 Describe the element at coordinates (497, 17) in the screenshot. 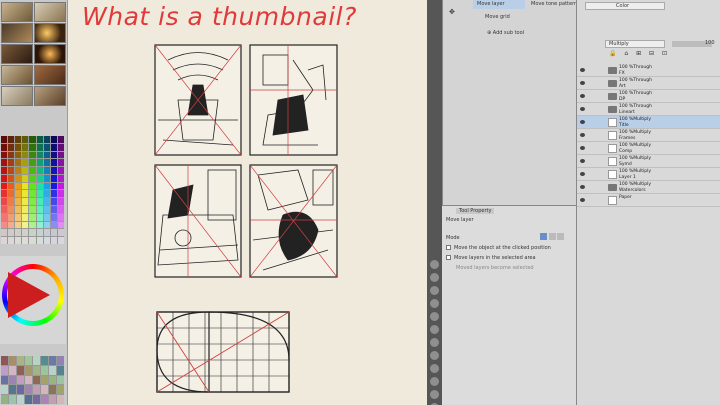

I see `subtool-move-grid: Move grid` at that location.